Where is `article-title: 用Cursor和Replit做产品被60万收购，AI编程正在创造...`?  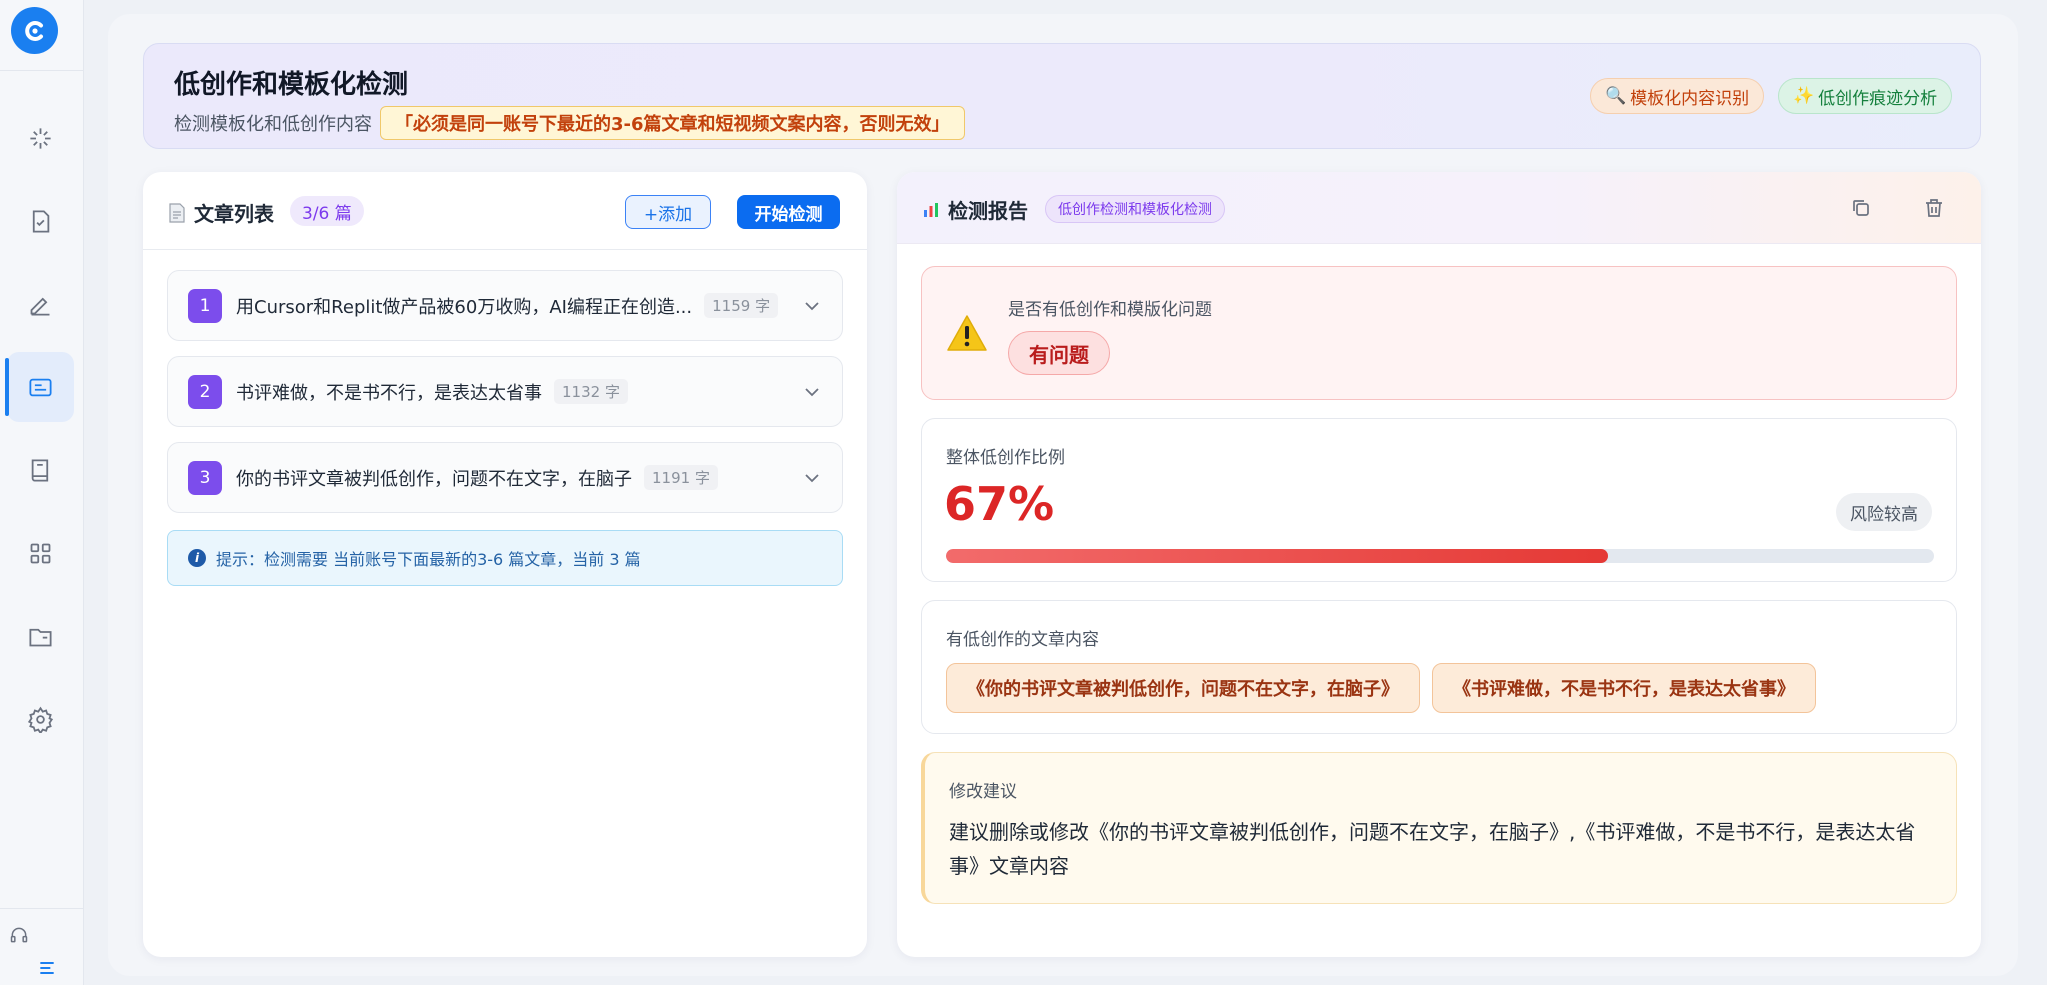 article-title: 用Cursor和Replit做产品被60万收购，AI编程正在创造... is located at coordinates (464, 307).